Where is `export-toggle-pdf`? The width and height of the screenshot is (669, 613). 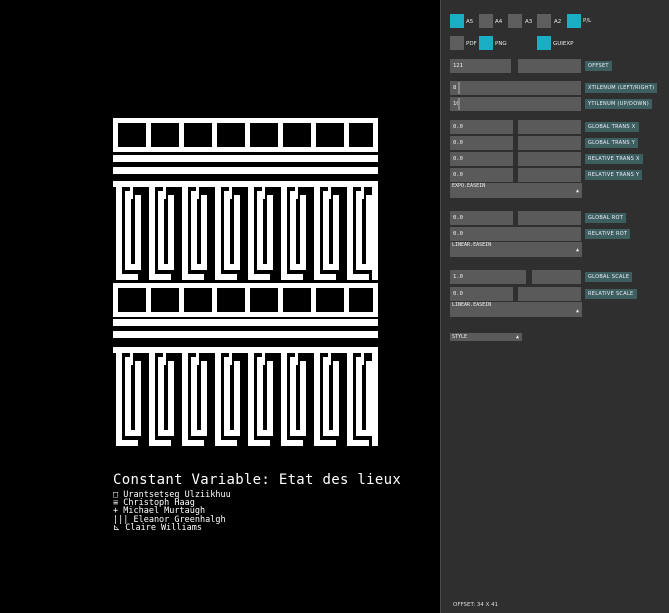 export-toggle-pdf is located at coordinates (457, 43).